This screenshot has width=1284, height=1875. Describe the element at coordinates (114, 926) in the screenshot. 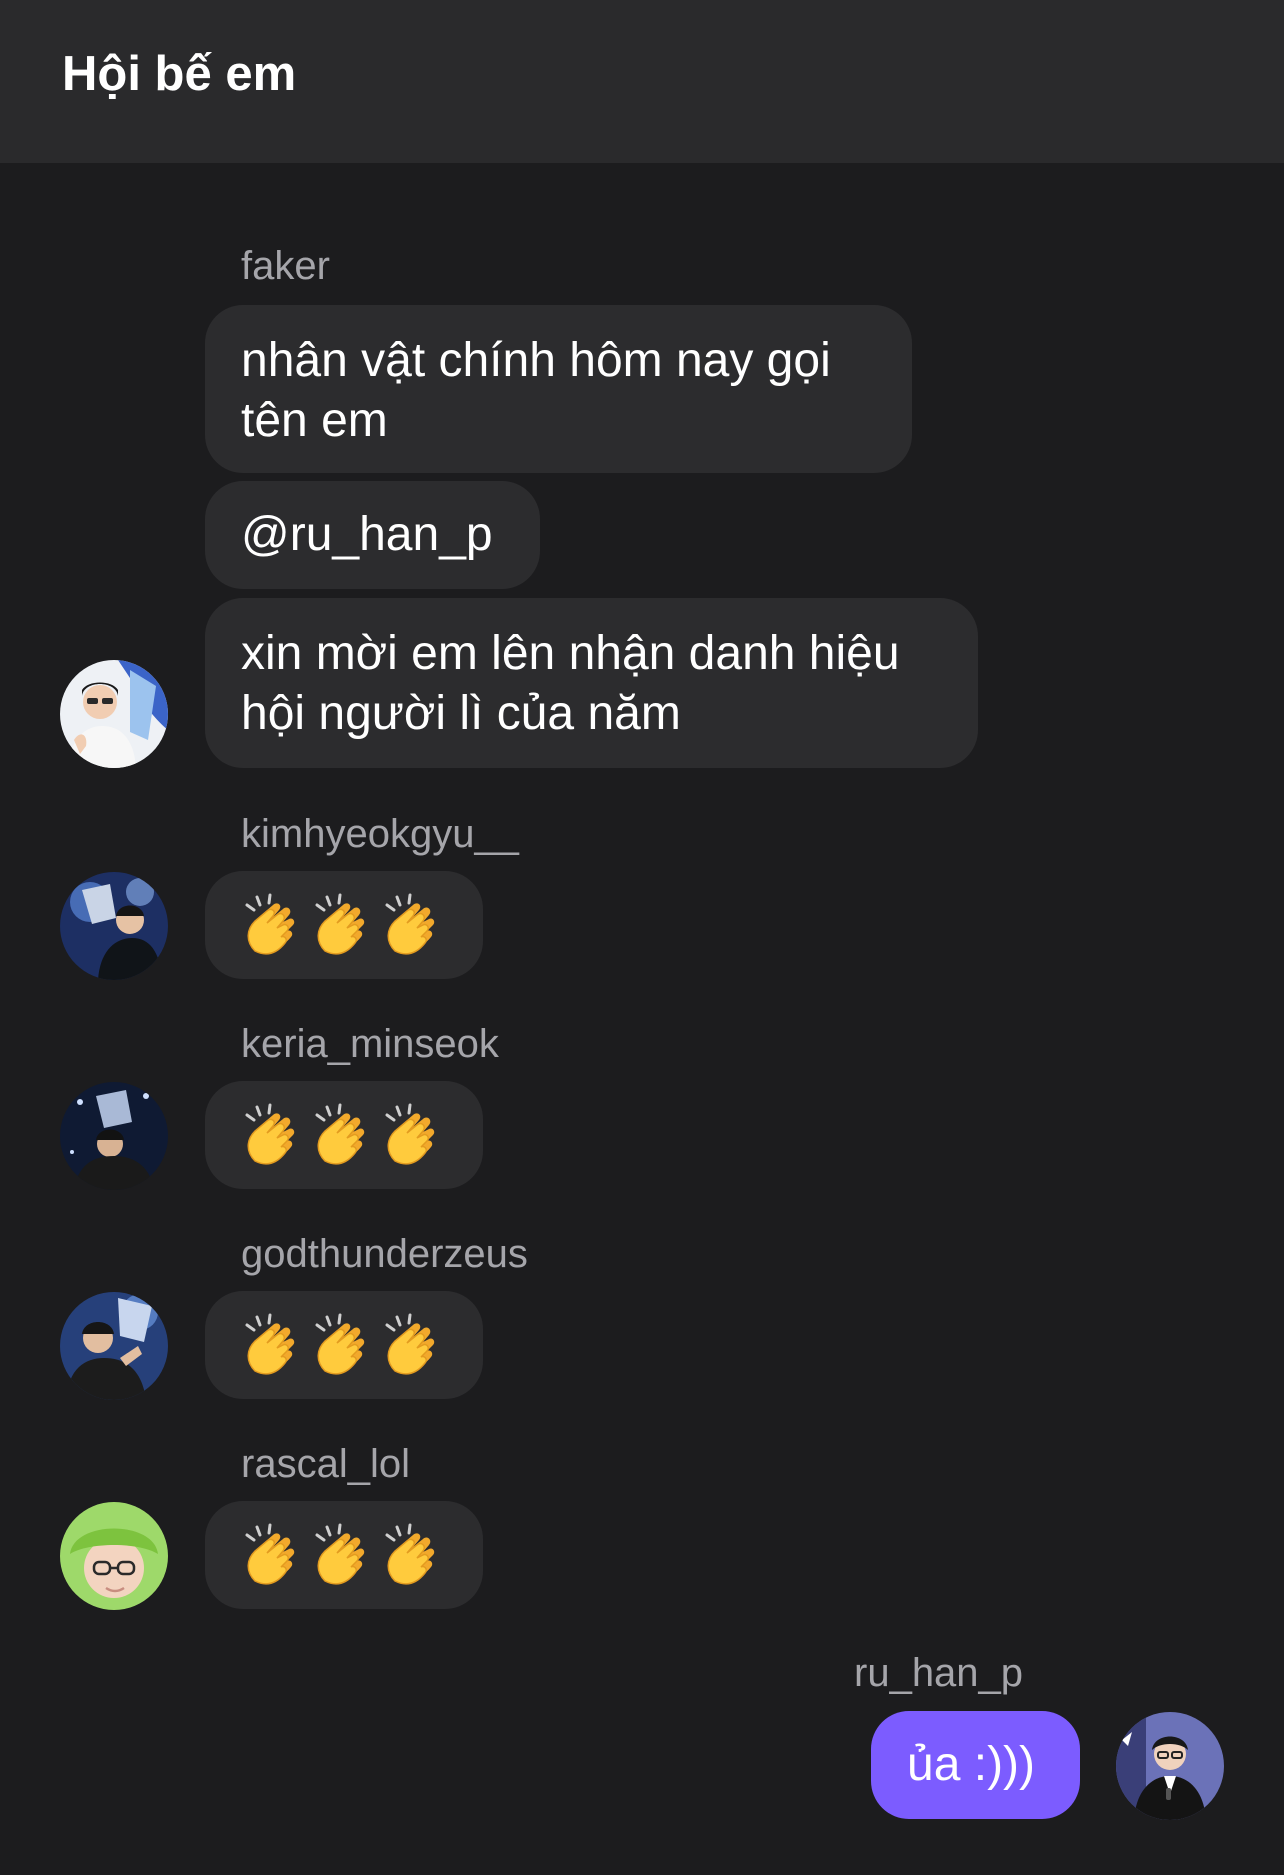

I see `avatar-kimhyeokgyu` at that location.